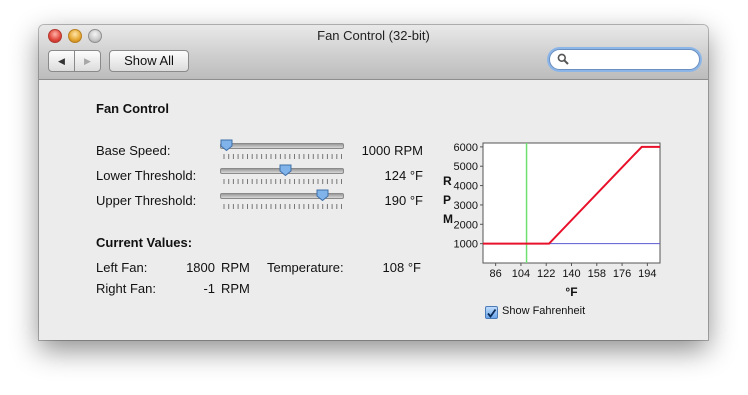  I want to click on temperature-value: 108 °F, so click(401, 267).